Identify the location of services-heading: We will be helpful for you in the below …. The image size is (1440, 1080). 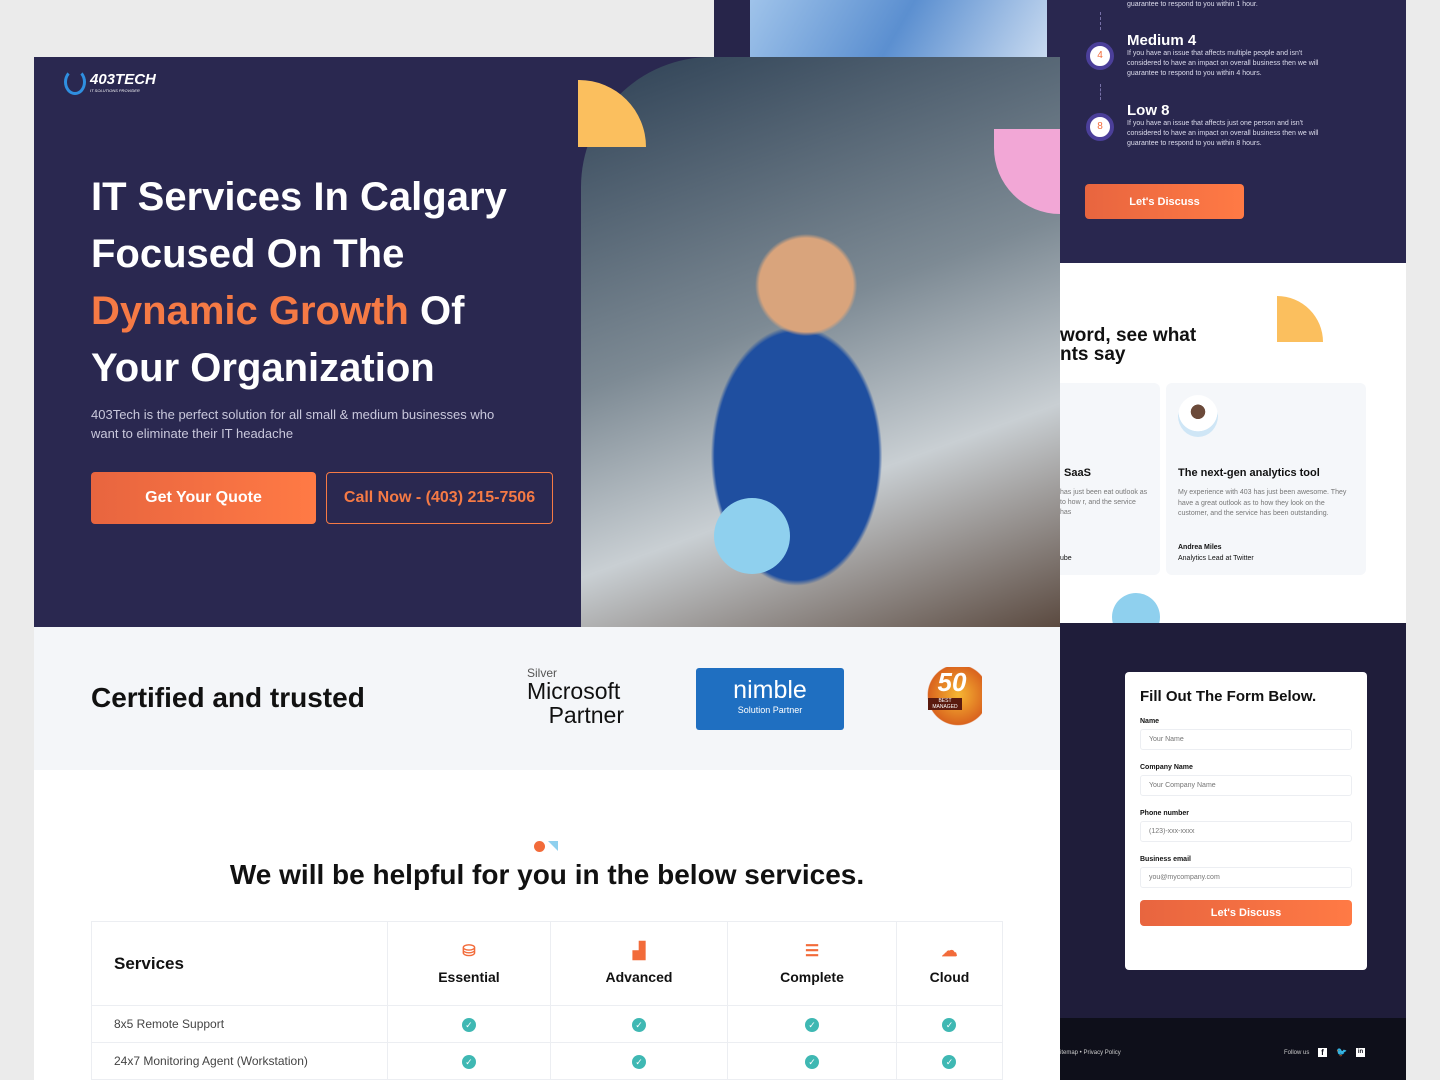
(547, 874).